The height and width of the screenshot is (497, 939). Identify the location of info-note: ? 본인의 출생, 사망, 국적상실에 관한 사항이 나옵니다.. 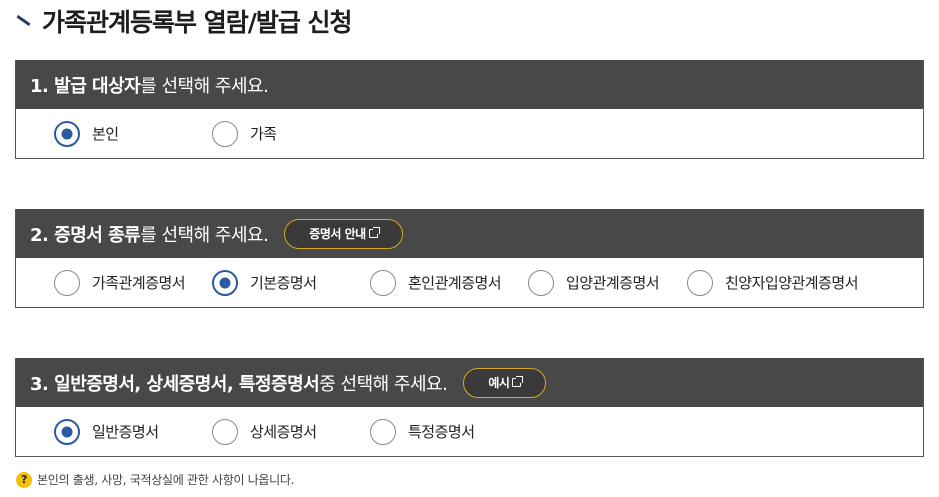
(155, 479).